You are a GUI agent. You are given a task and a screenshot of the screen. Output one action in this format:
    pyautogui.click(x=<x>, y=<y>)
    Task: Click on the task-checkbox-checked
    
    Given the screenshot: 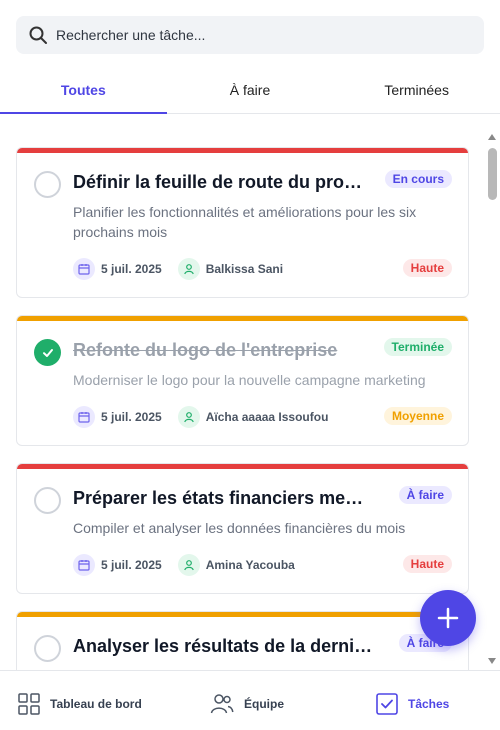 What is the action you would take?
    pyautogui.click(x=47, y=352)
    